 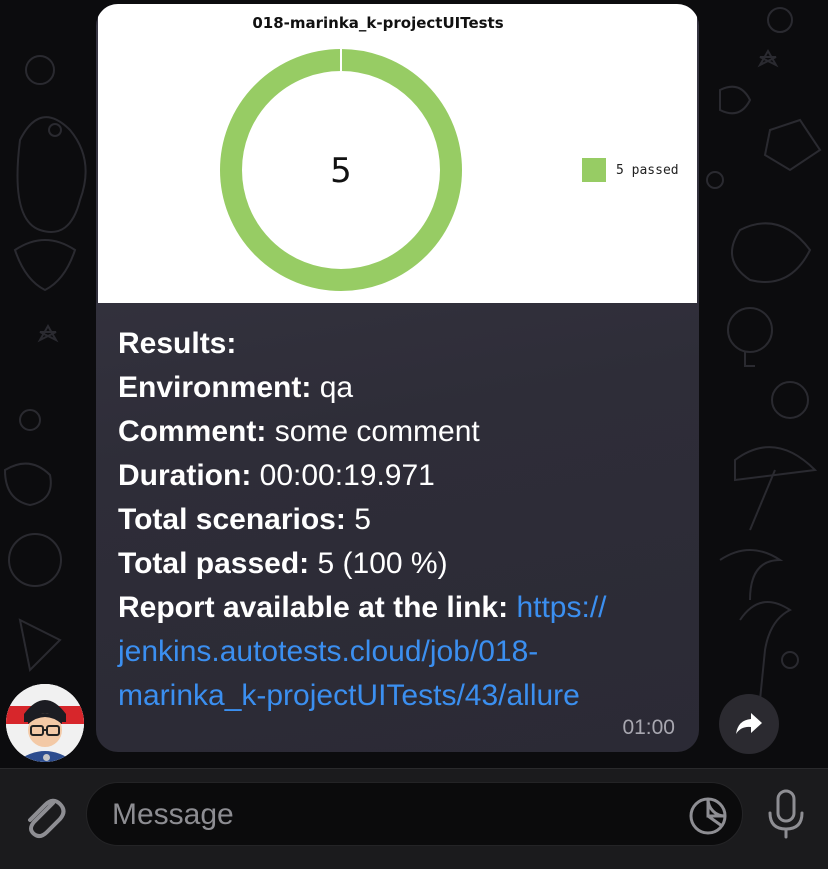 I want to click on report-link-part1: https://, so click(x=561, y=607).